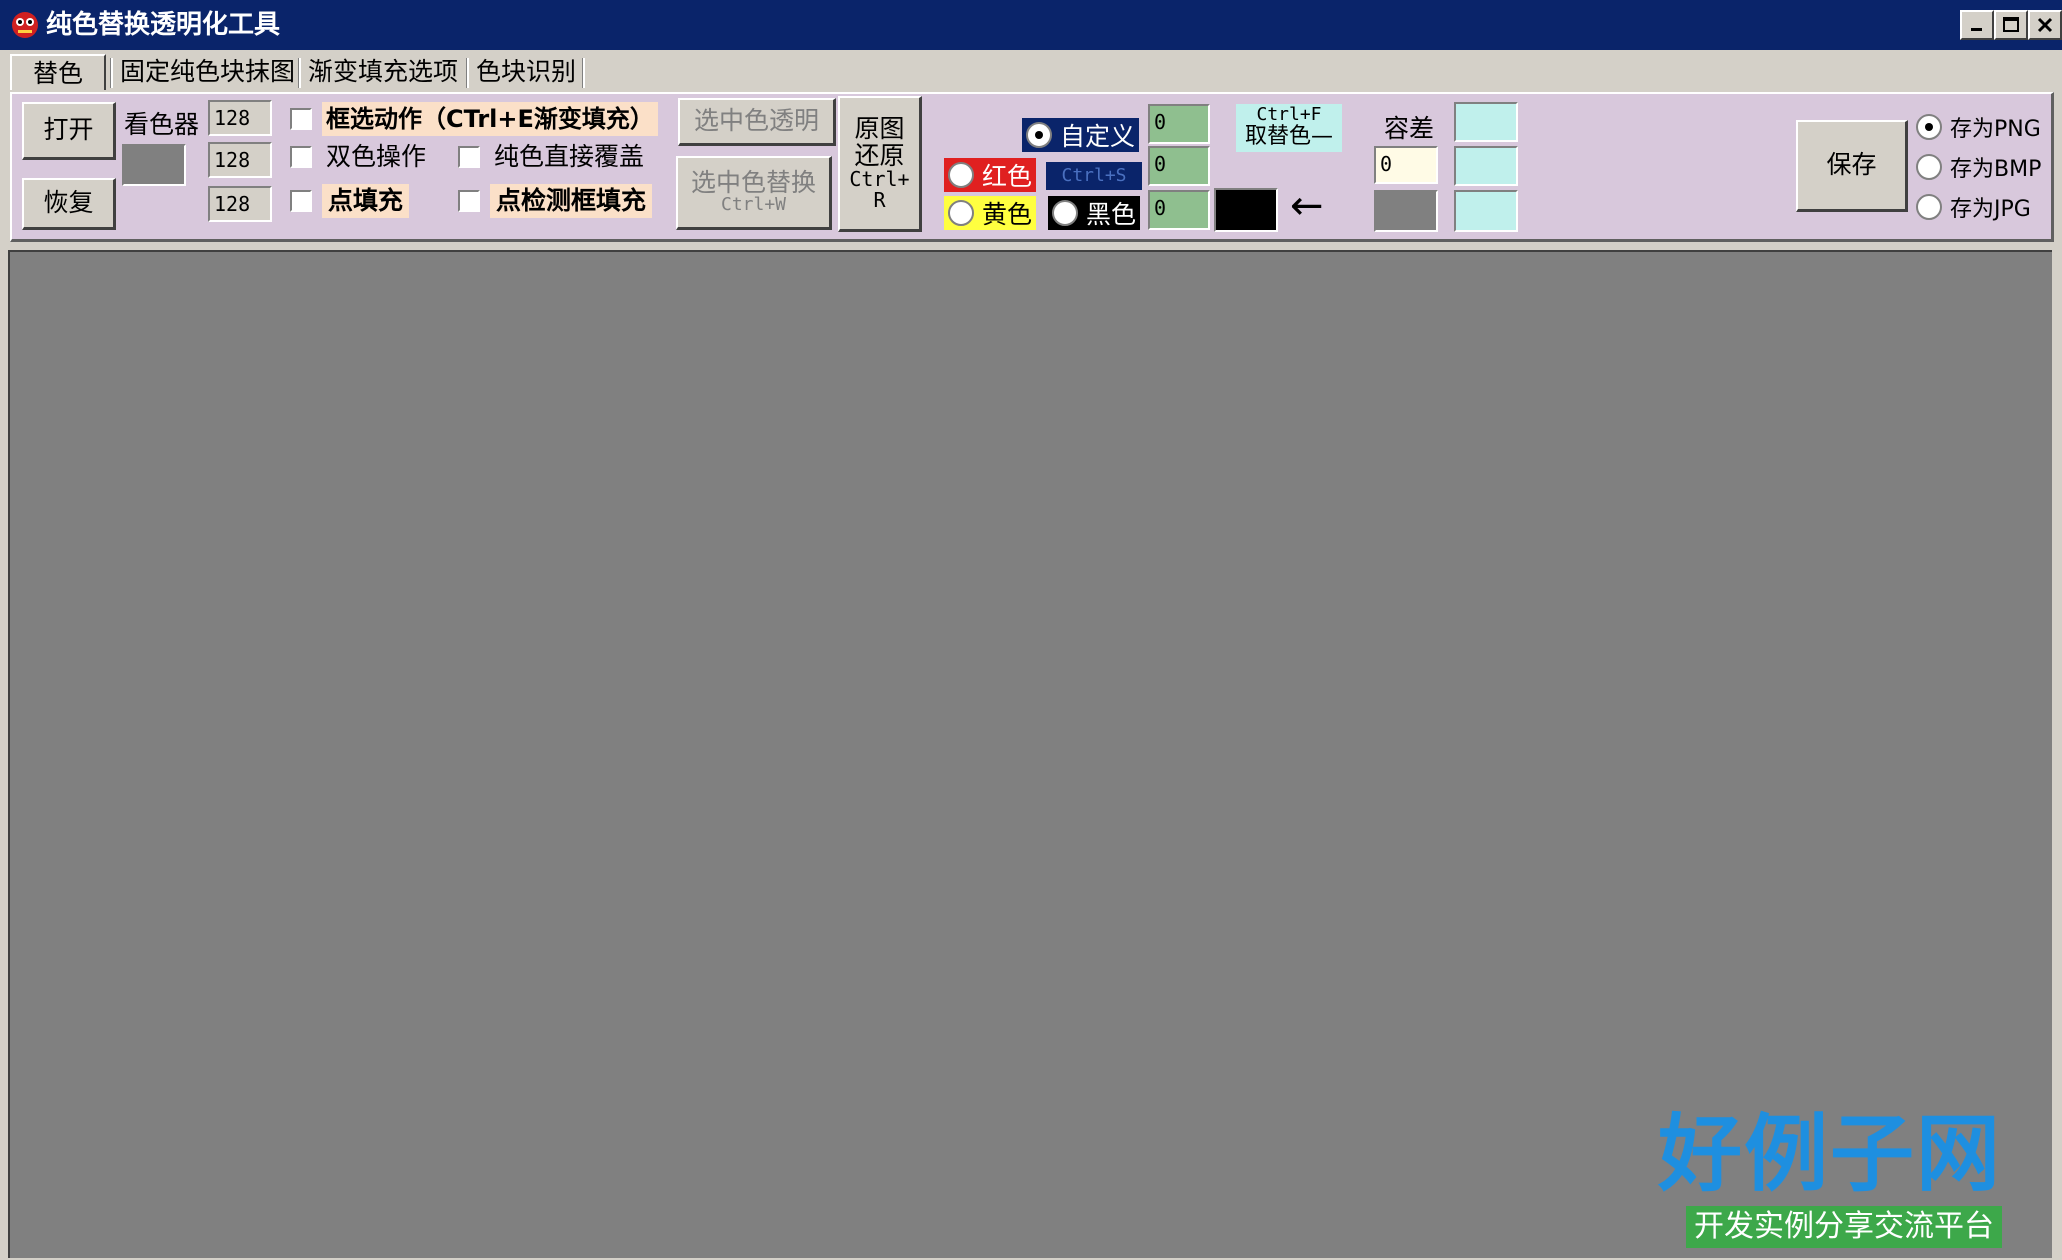 The width and height of the screenshot is (2062, 1260). What do you see at coordinates (162, 124) in the screenshot?
I see `picker-label: 看色器` at bounding box center [162, 124].